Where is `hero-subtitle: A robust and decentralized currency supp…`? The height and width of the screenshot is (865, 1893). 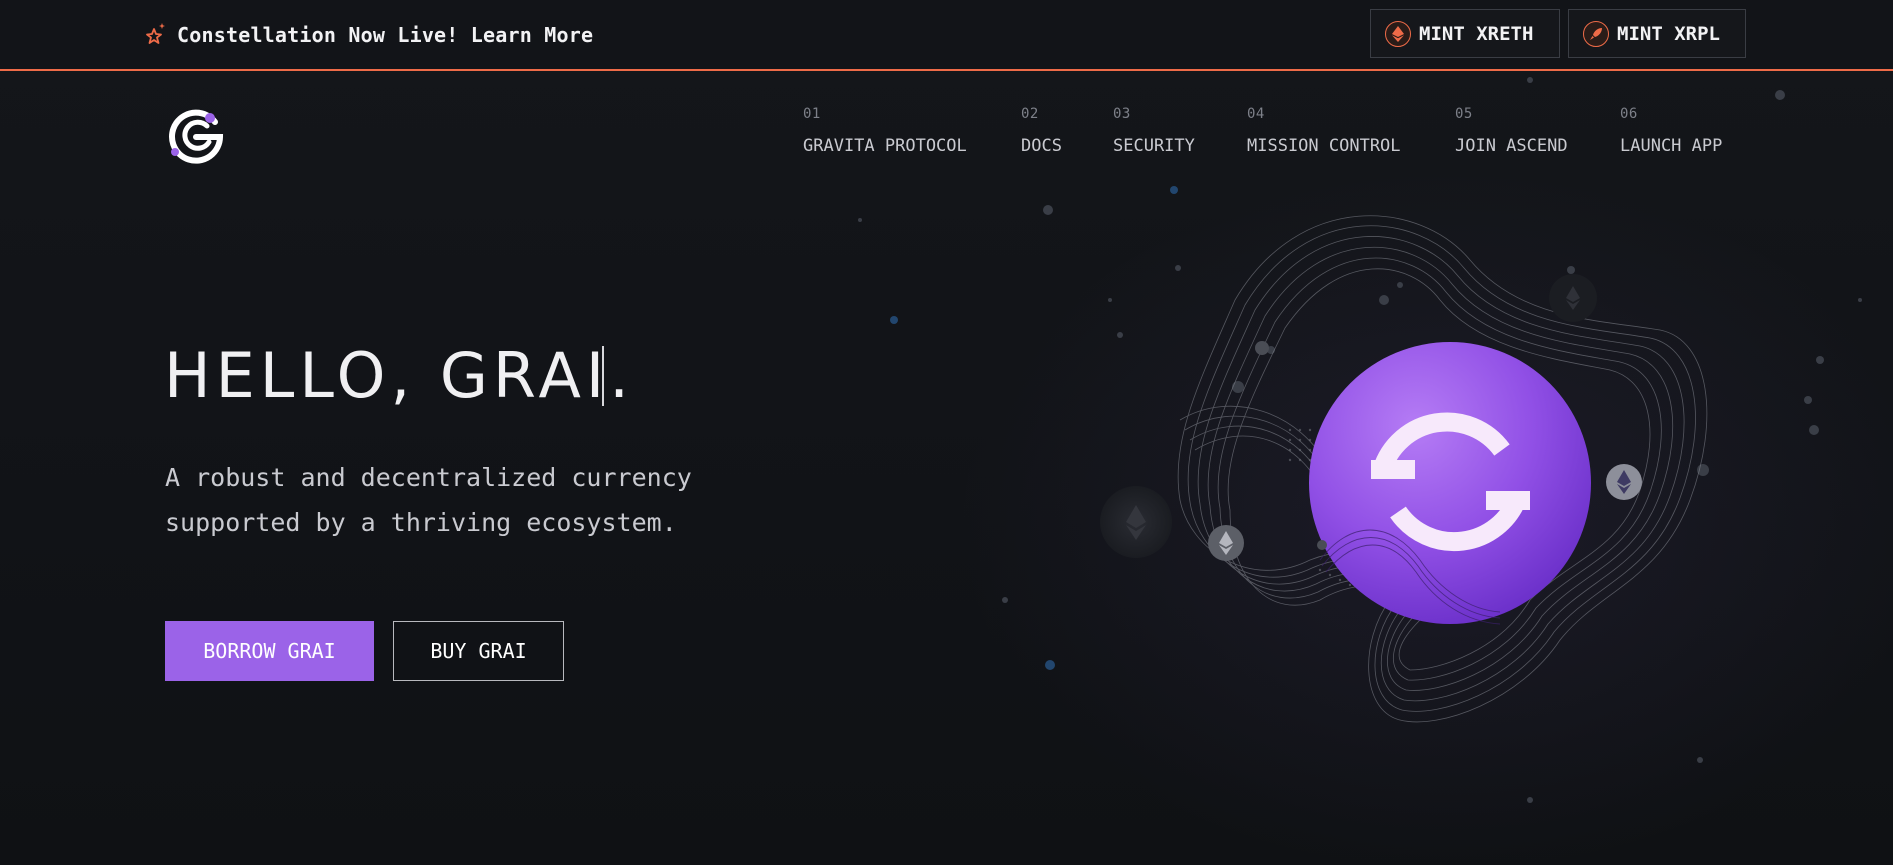
hero-subtitle: A robust and decentralized currency supp… is located at coordinates (428, 500).